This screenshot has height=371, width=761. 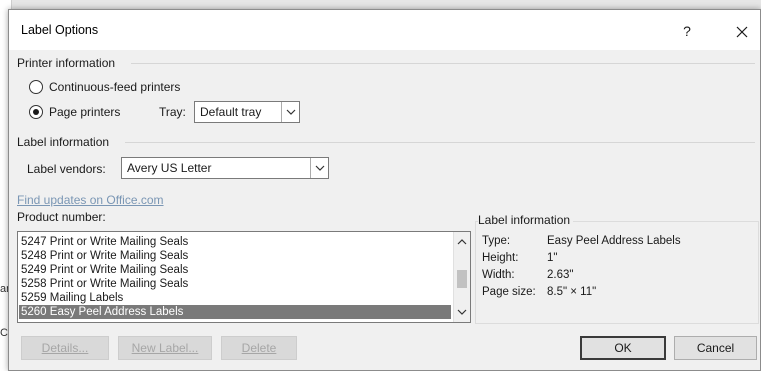 I want to click on info-type-value: Easy Peel Address Labels, so click(x=614, y=241).